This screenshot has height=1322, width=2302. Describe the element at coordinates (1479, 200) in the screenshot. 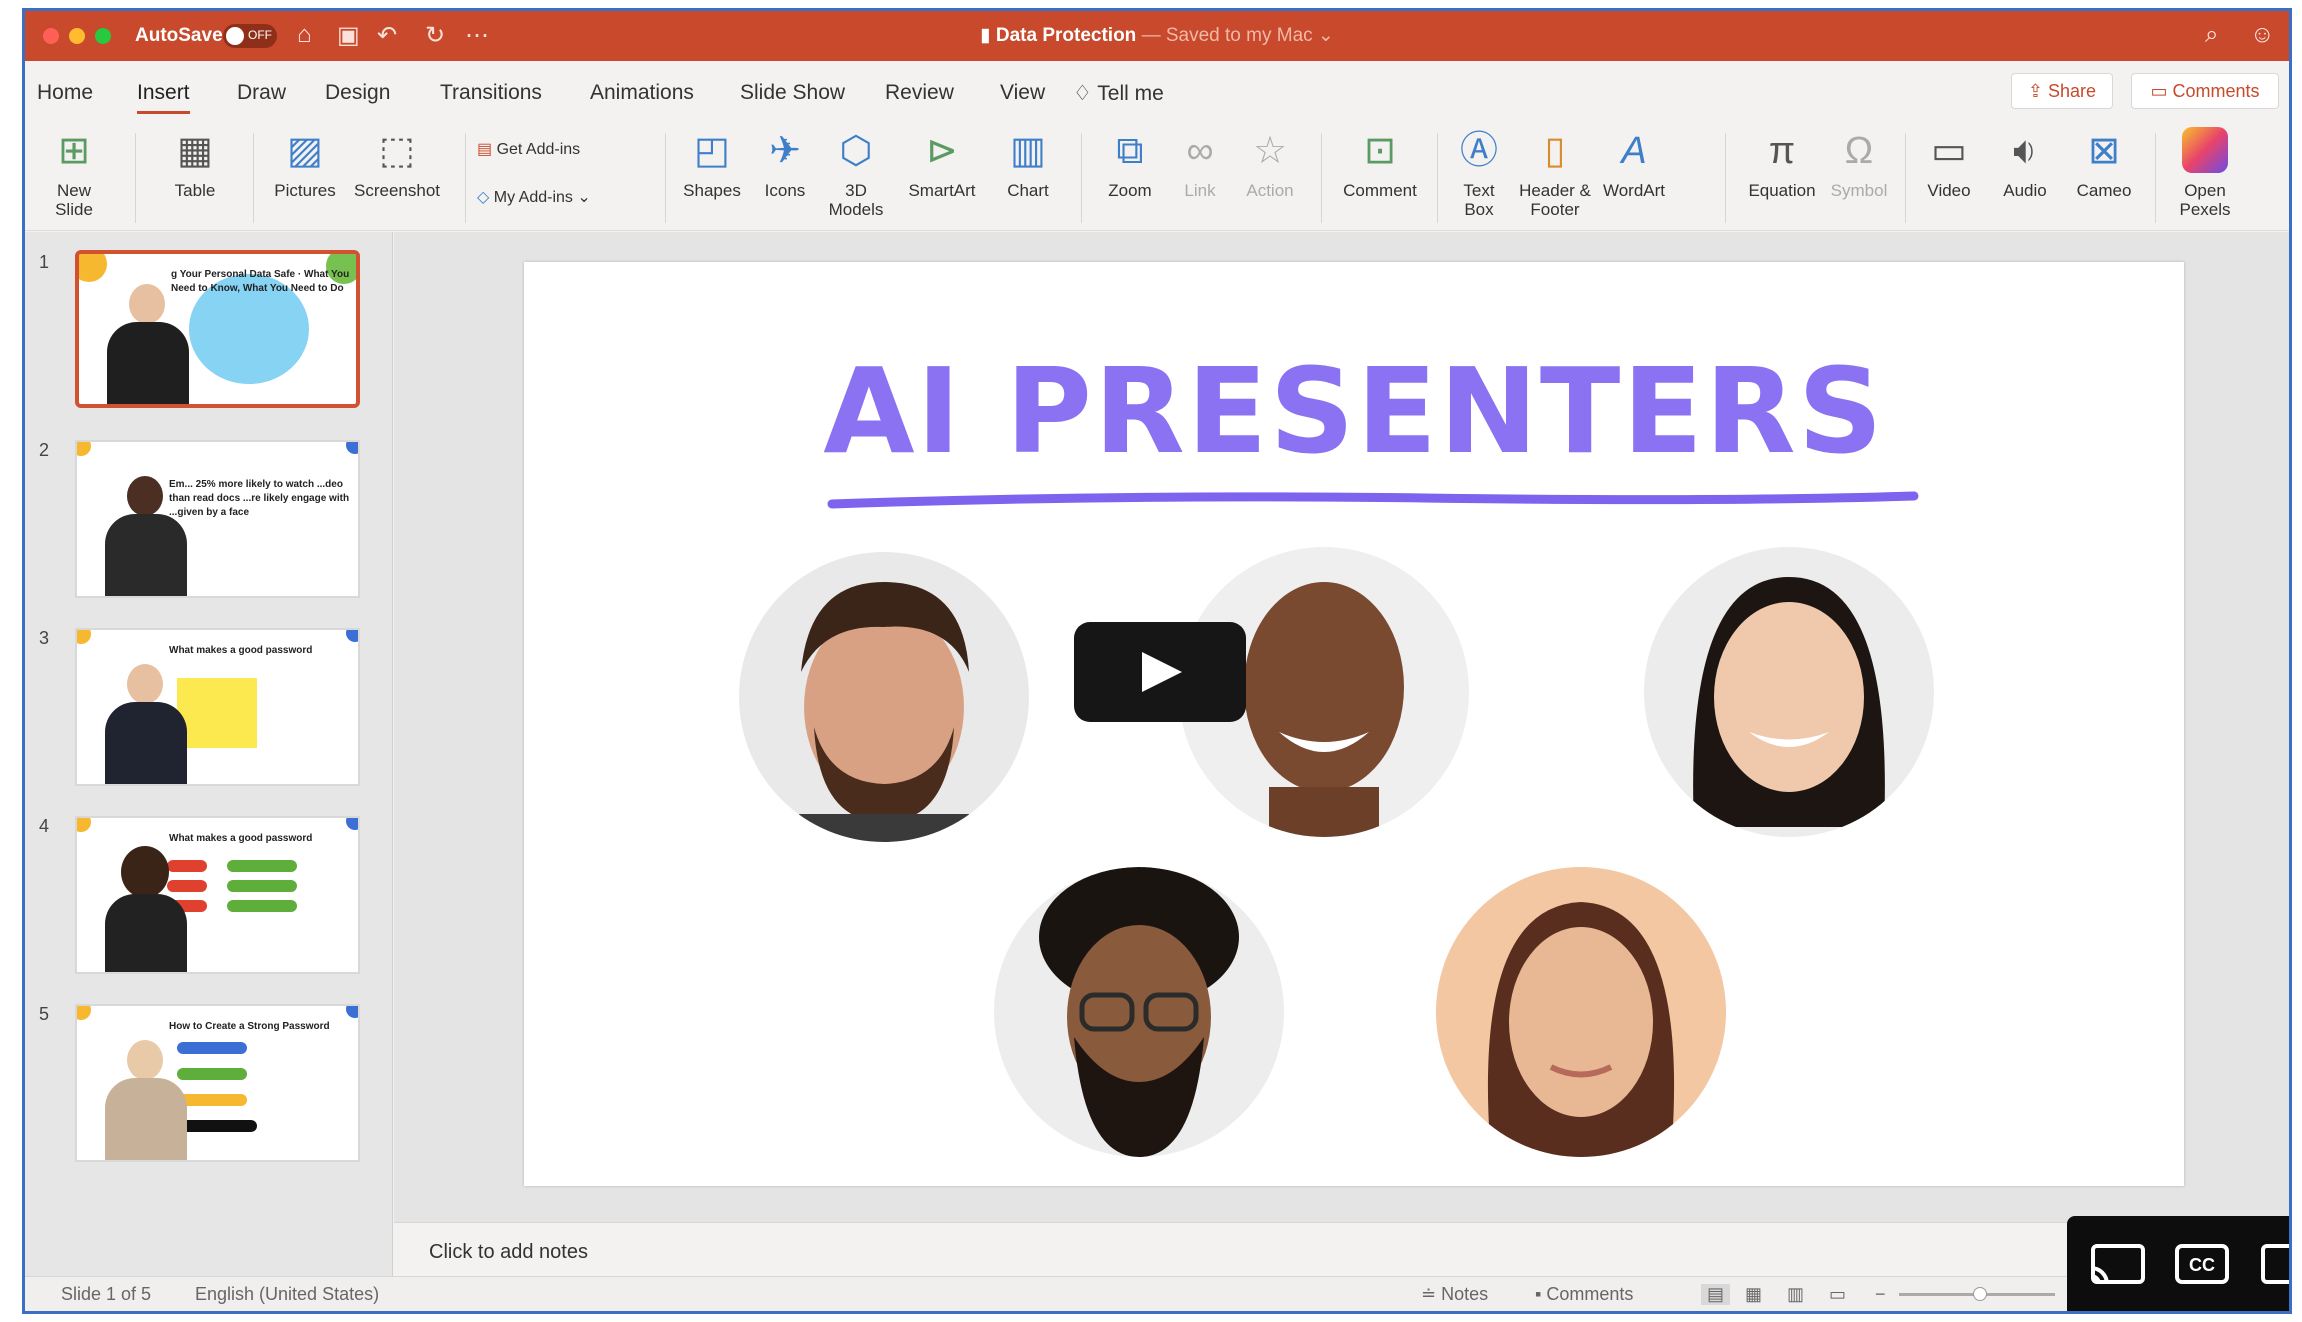

I see `text-box-label: Text Box` at that location.